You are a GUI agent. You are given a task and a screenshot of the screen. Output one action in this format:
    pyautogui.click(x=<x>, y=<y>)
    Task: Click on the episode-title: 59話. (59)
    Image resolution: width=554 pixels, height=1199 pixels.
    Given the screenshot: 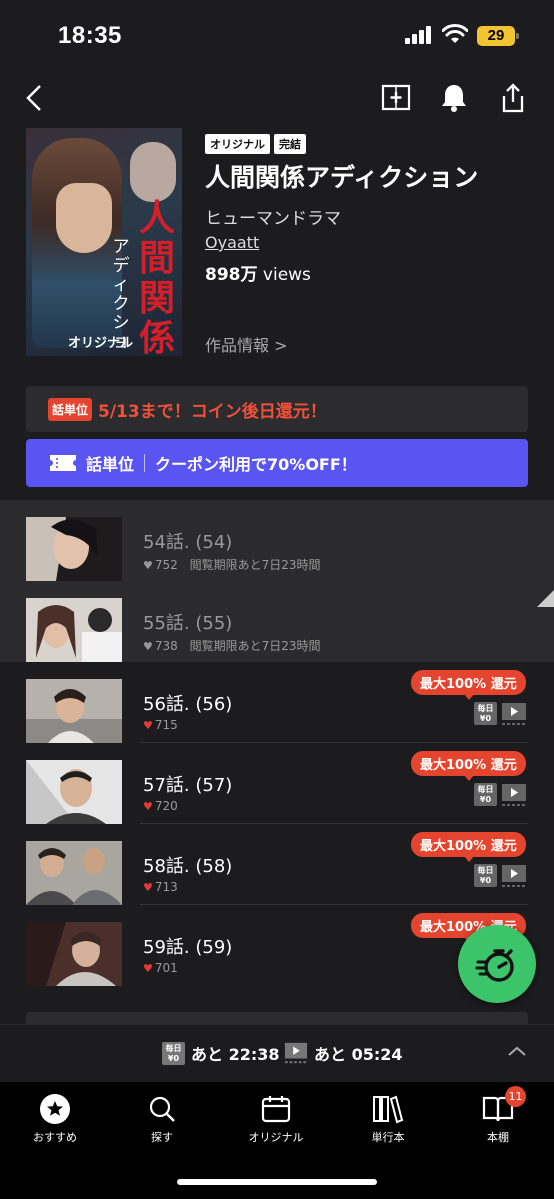 What is the action you would take?
    pyautogui.click(x=188, y=947)
    